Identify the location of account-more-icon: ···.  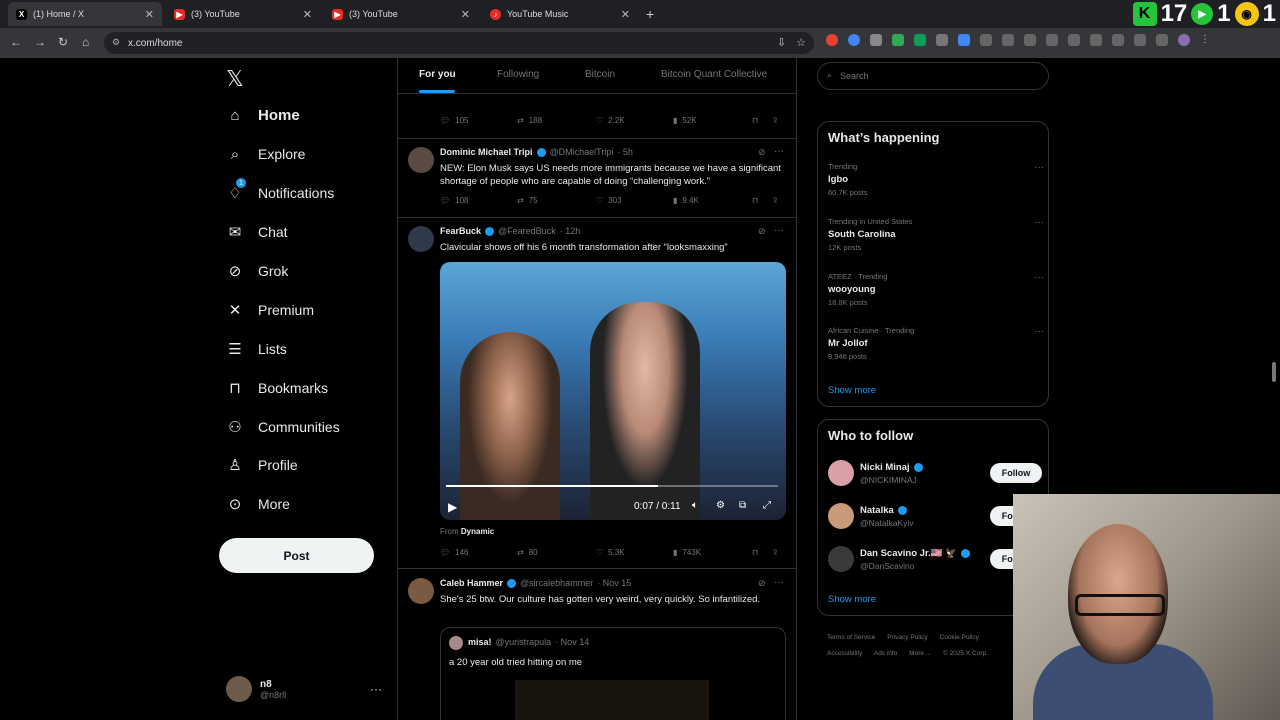
(376, 689).